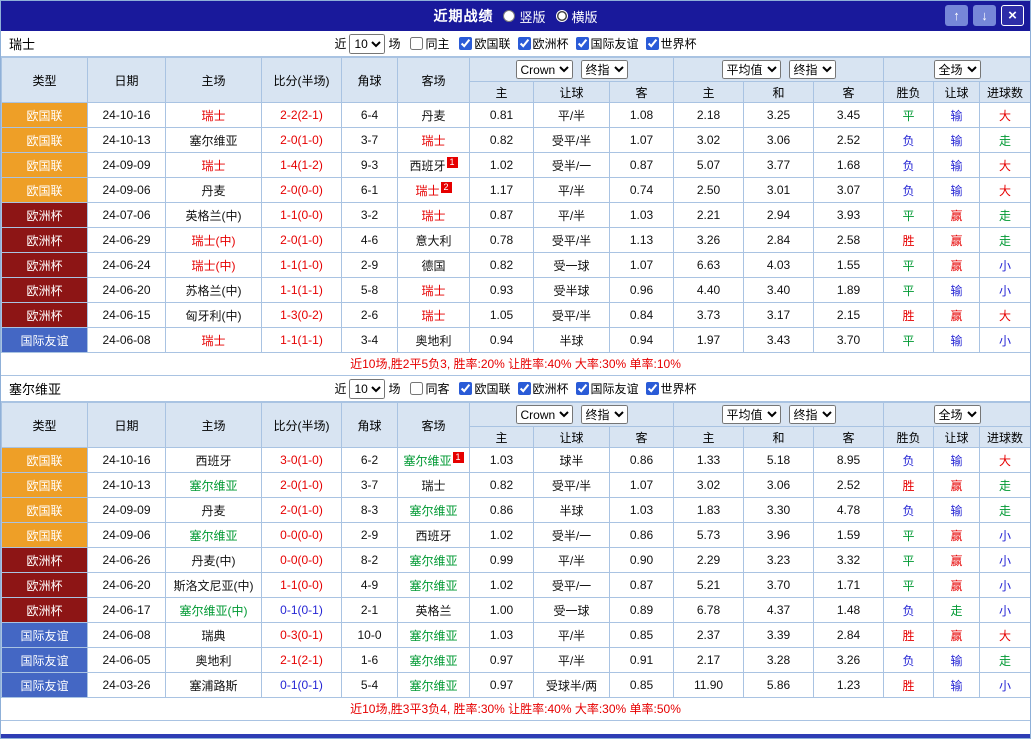 The width and height of the screenshot is (1031, 739). Describe the element at coordinates (433, 240) in the screenshot. I see `away-team-name: 意大利` at that location.